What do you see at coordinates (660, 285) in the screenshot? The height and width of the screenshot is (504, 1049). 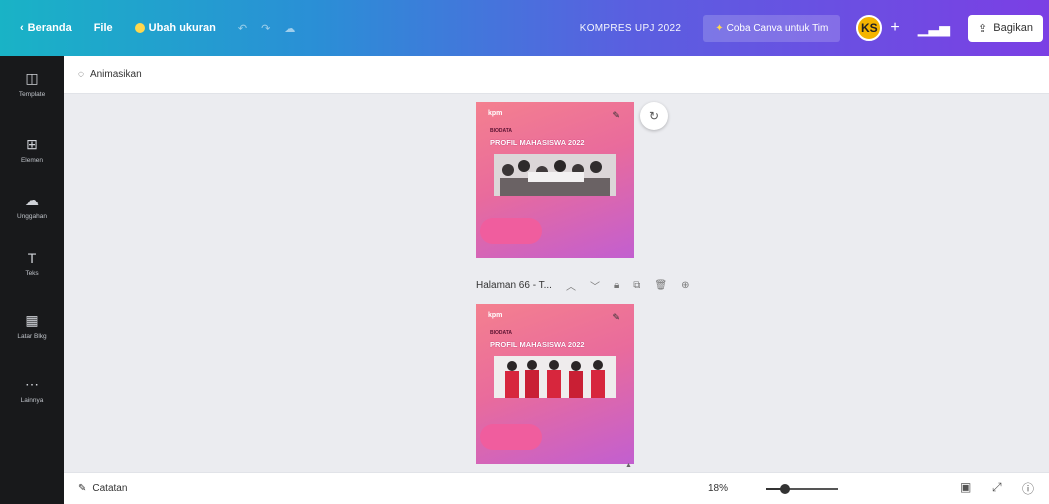 I see `delete-icon: 🗑︎` at bounding box center [660, 285].